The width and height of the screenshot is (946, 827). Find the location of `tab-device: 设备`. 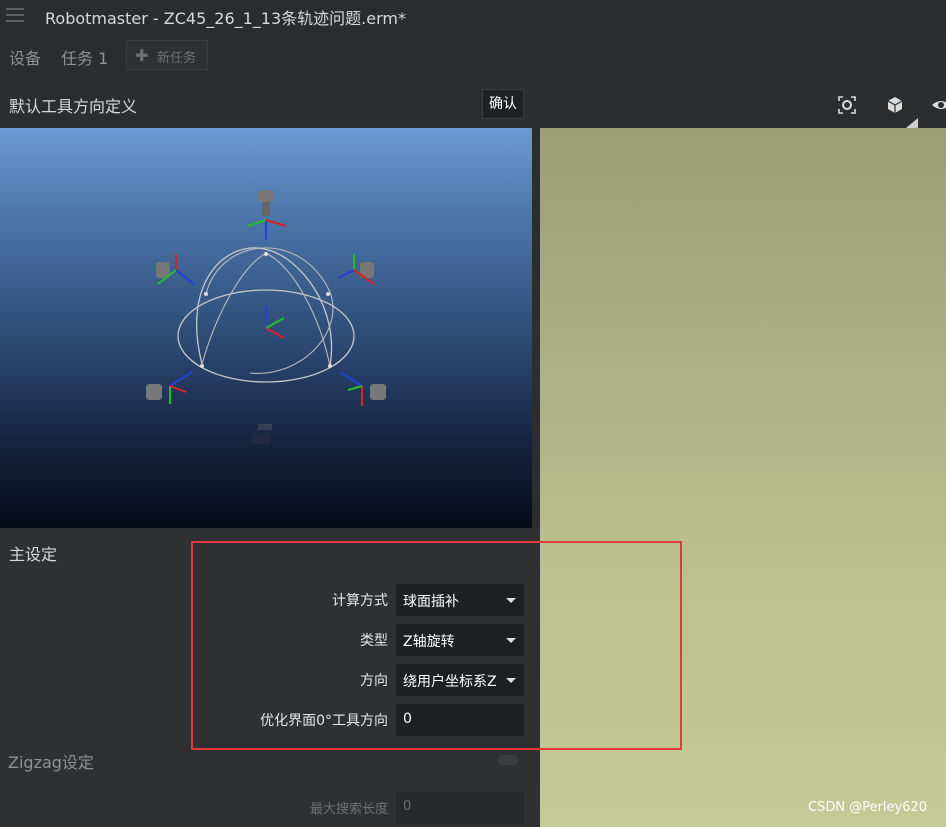

tab-device: 设备 is located at coordinates (25, 57).